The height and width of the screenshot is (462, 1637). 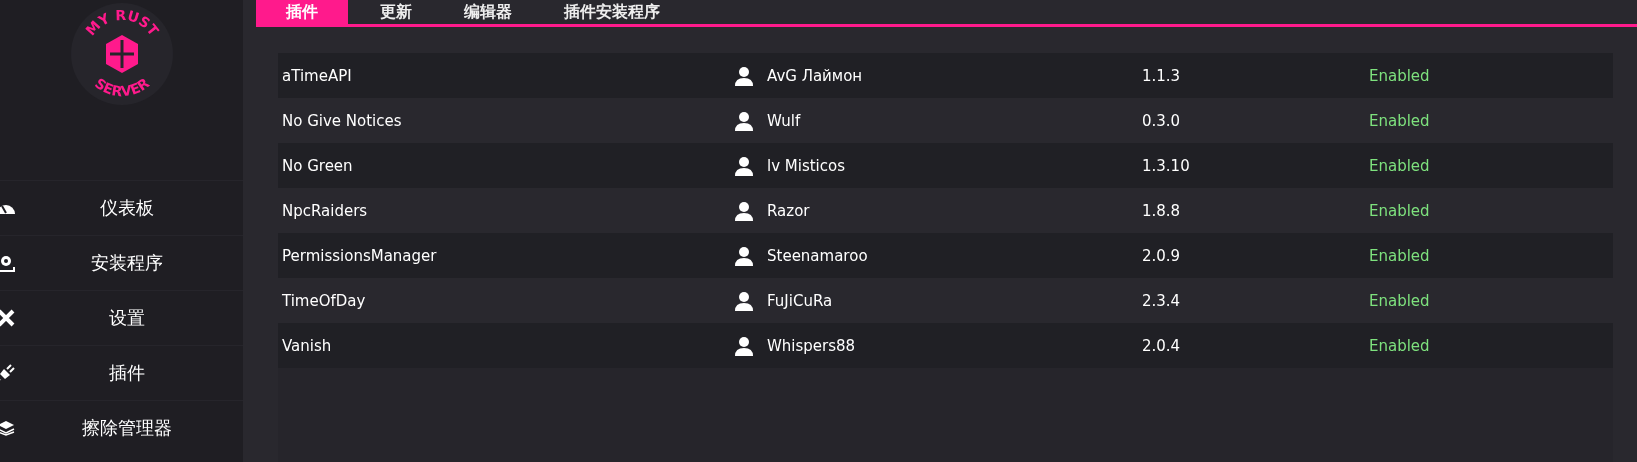 What do you see at coordinates (396, 12) in the screenshot?
I see `tab: 更新` at bounding box center [396, 12].